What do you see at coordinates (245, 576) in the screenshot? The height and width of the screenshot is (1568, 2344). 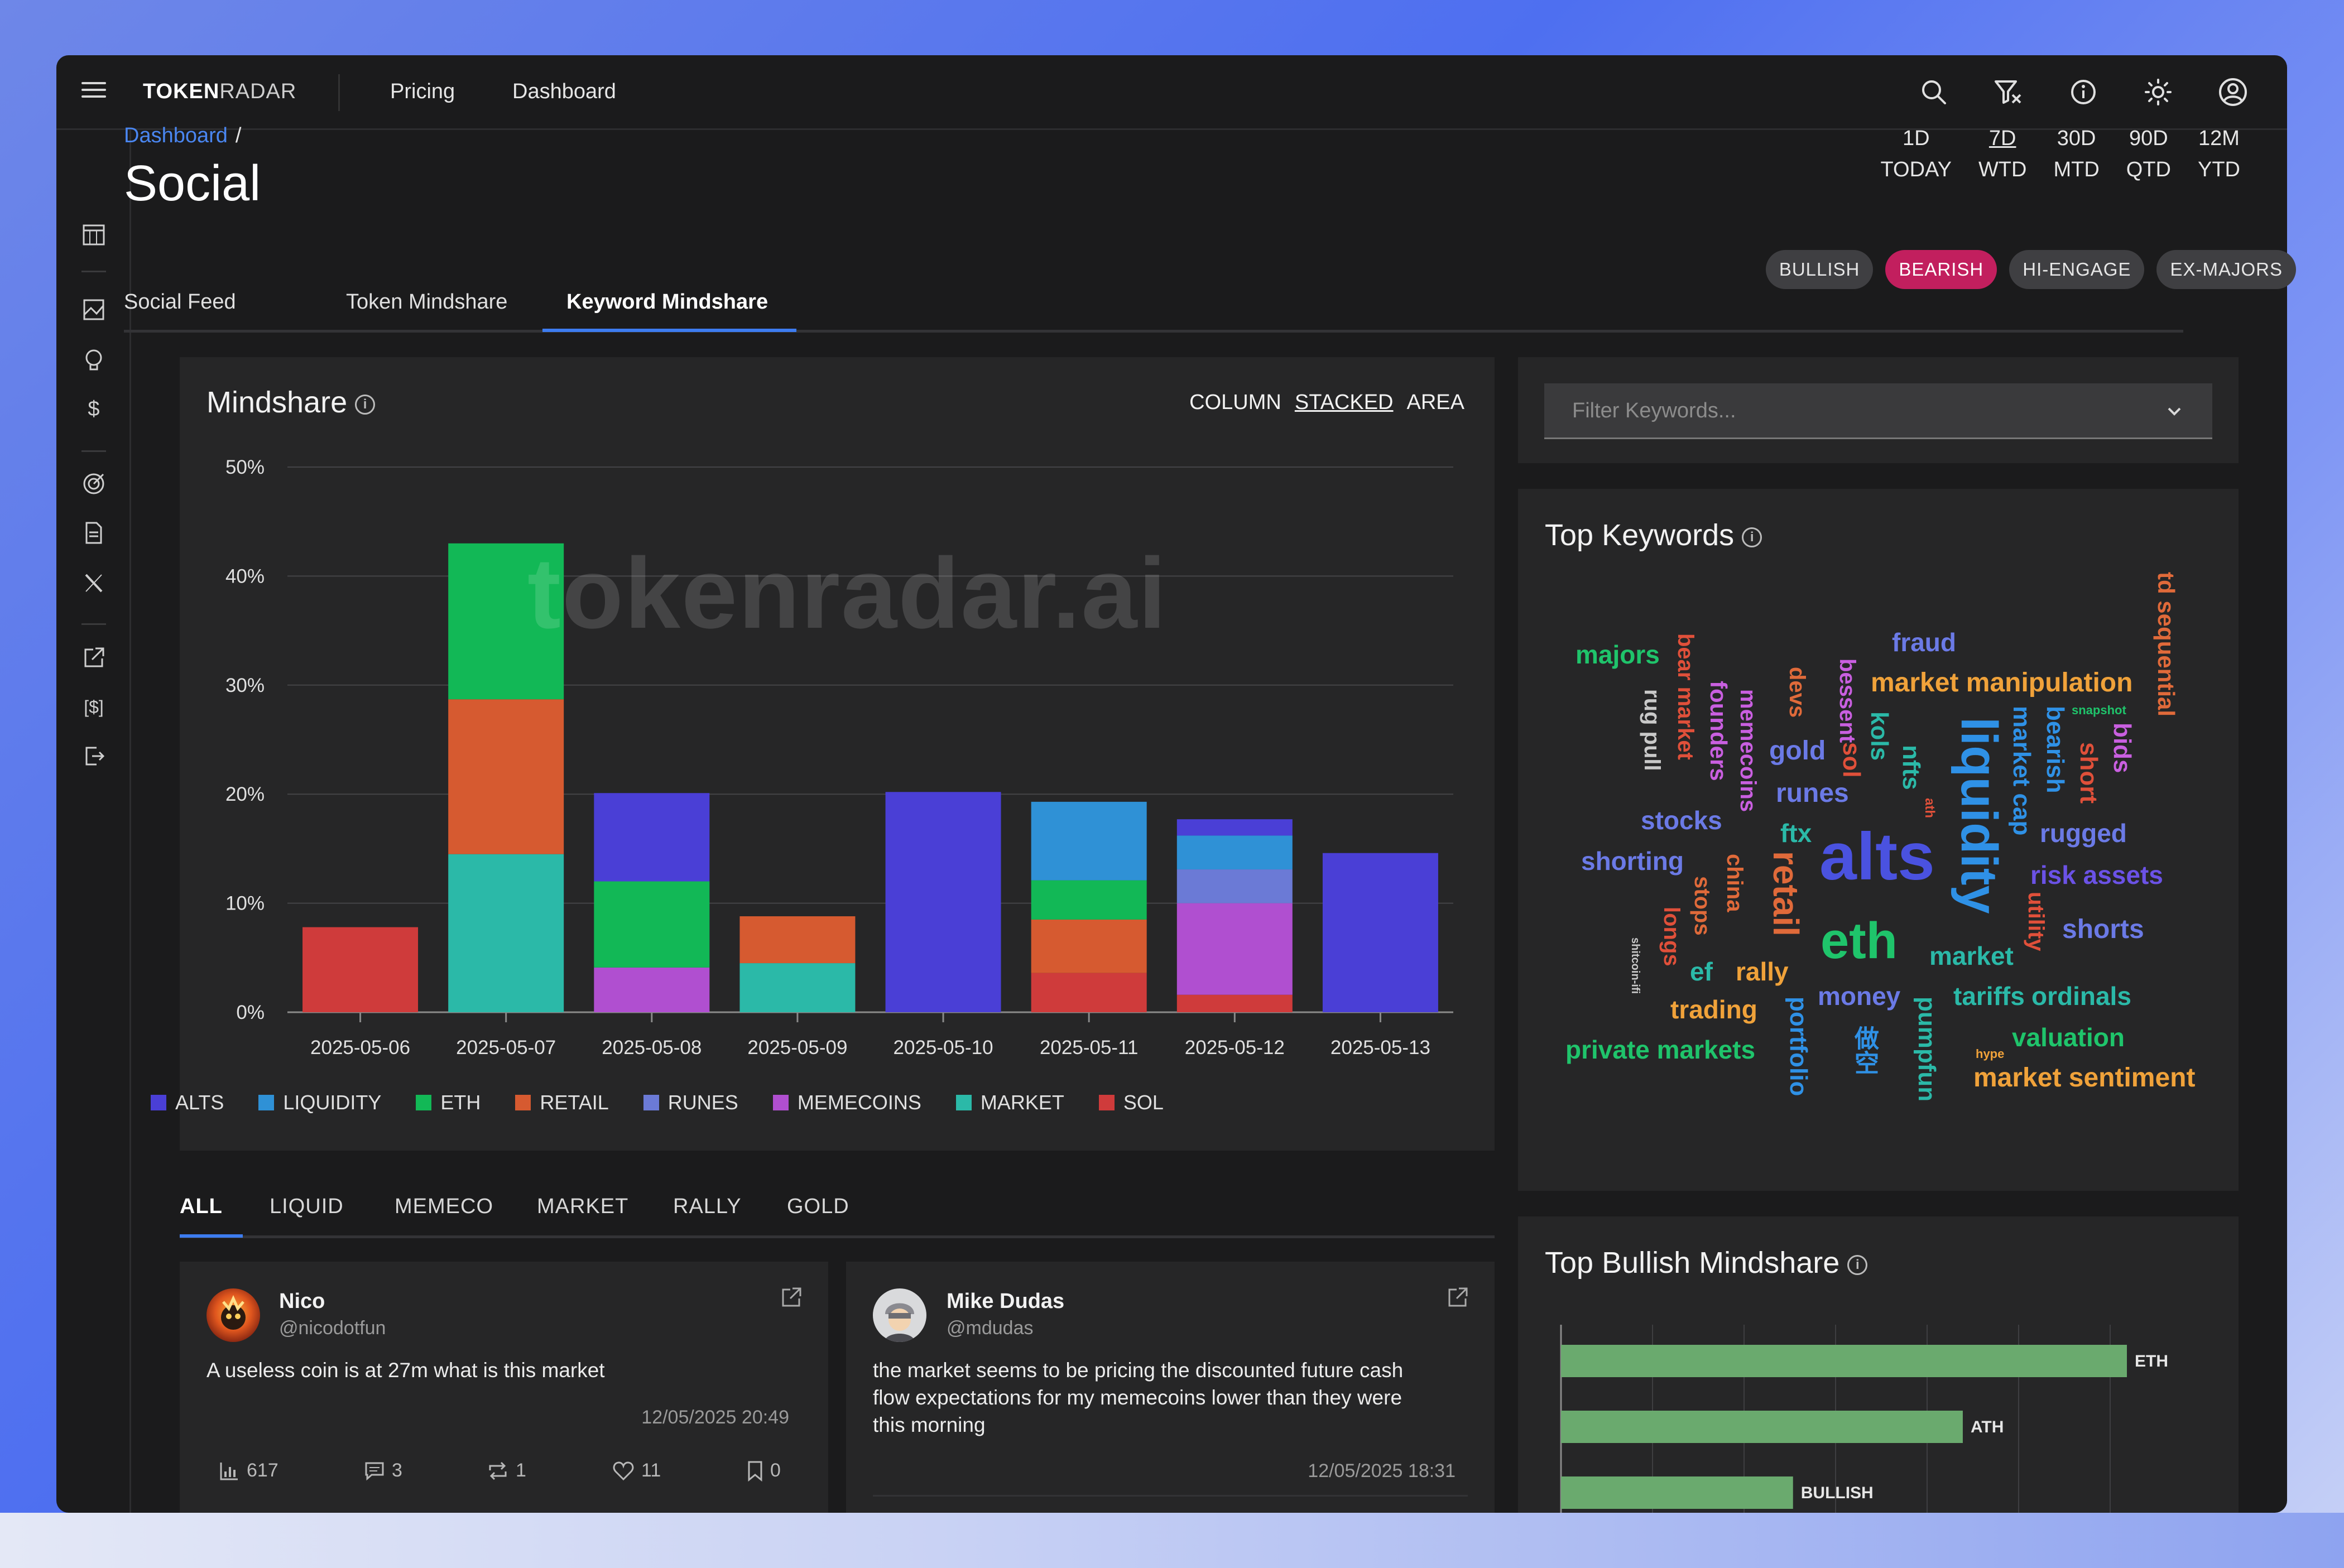 I see `y-tick-label: 40%` at bounding box center [245, 576].